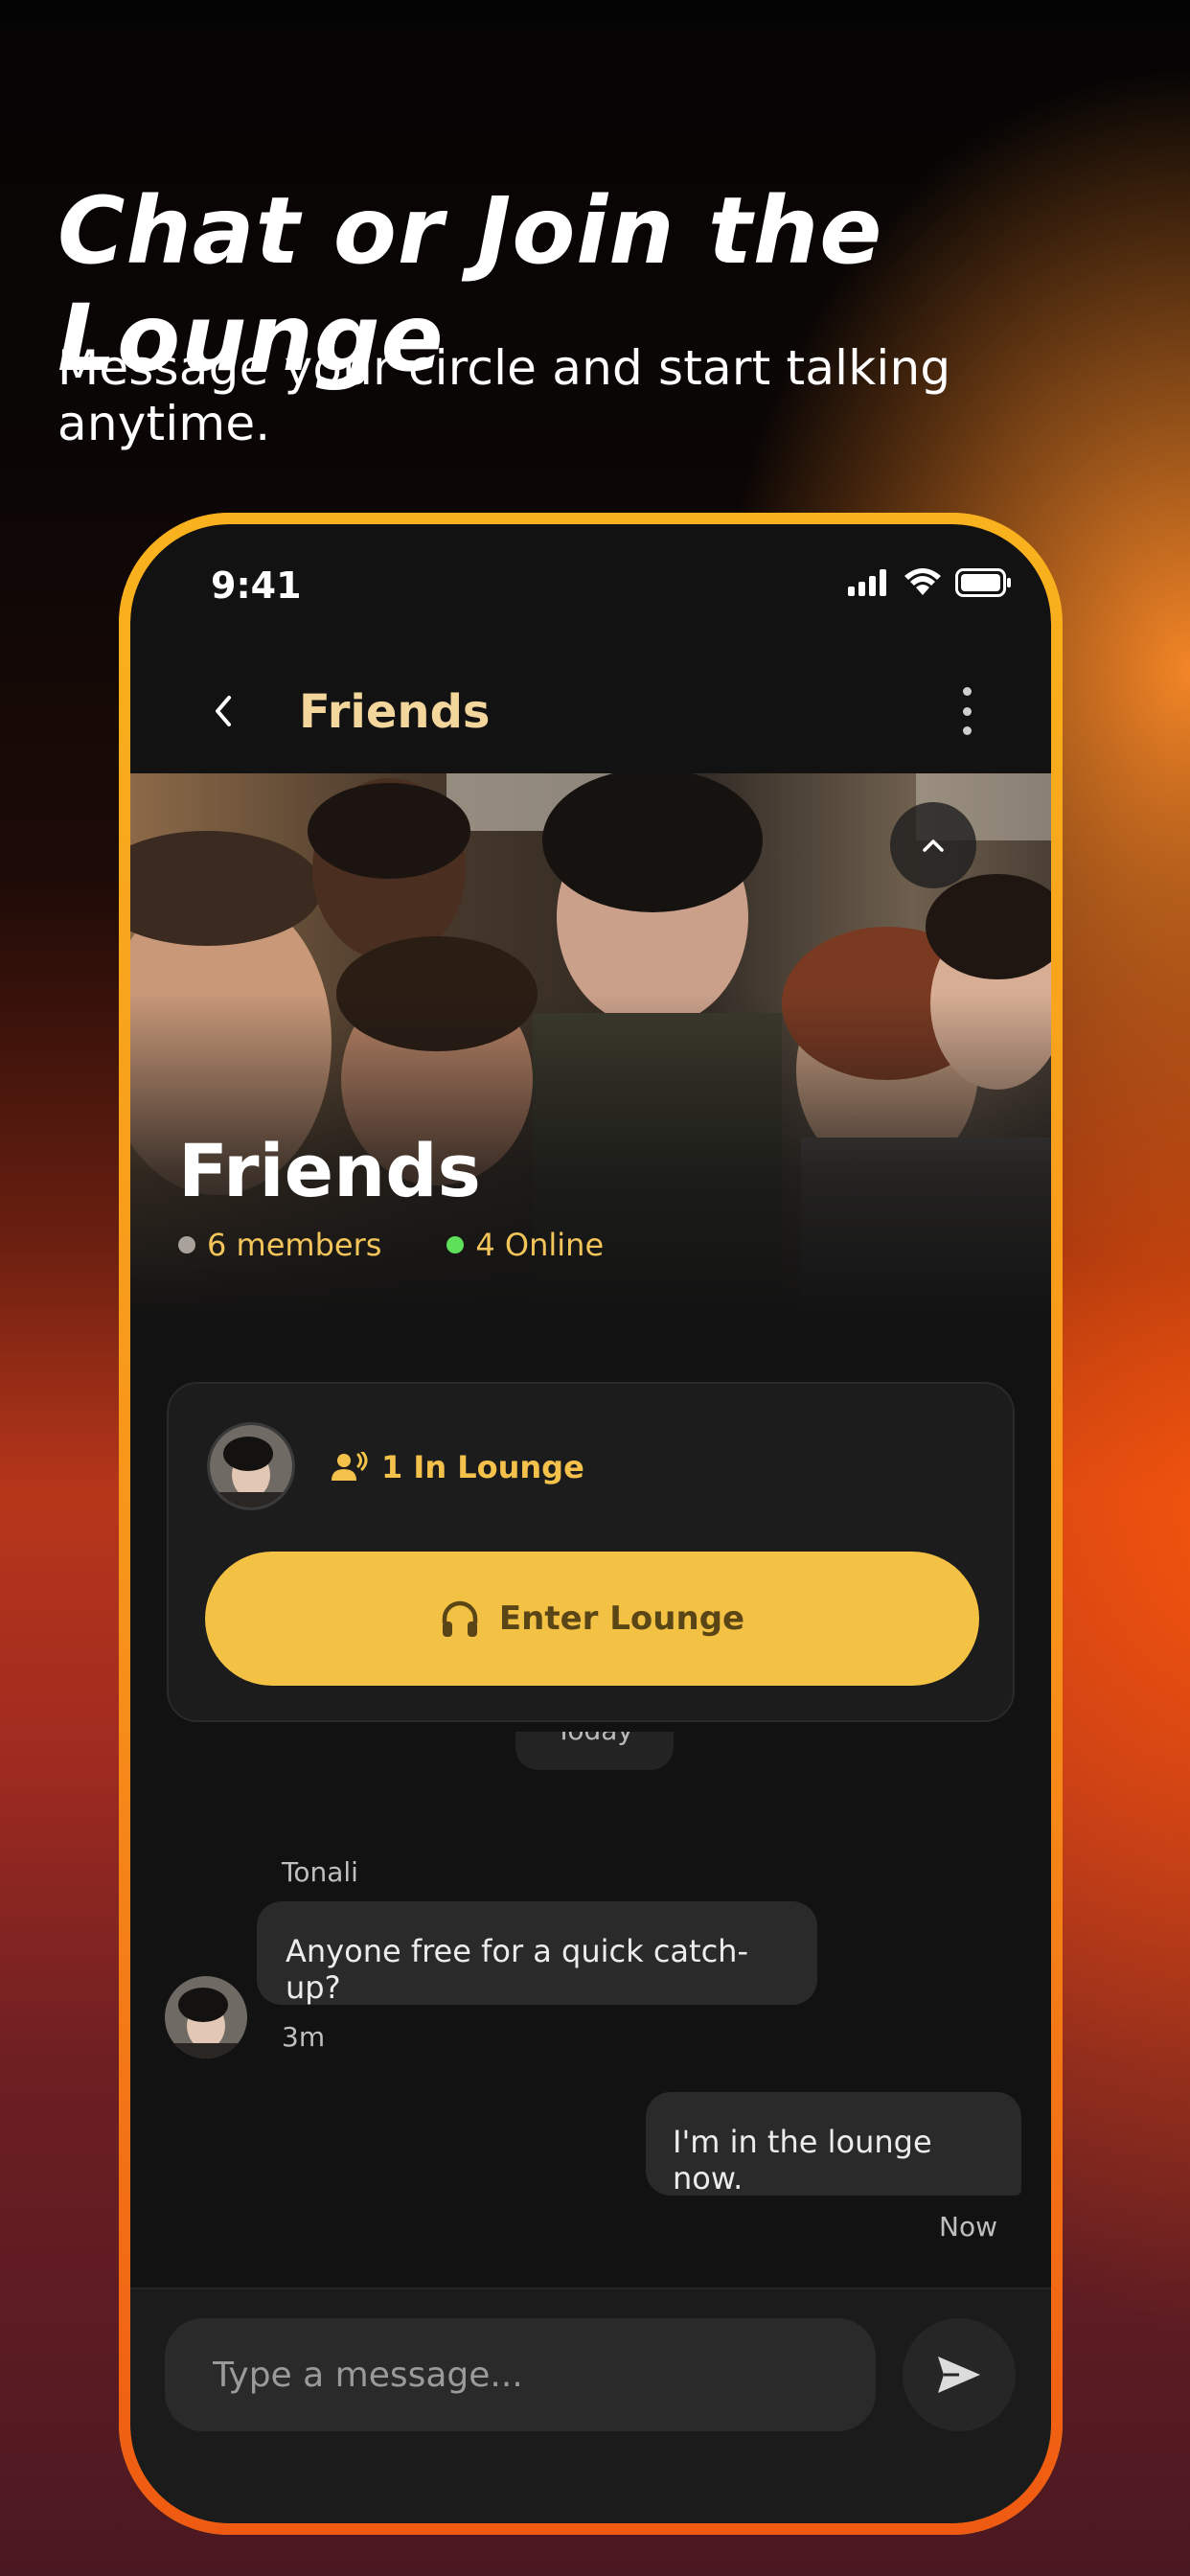  I want to click on signal-icon, so click(867, 582).